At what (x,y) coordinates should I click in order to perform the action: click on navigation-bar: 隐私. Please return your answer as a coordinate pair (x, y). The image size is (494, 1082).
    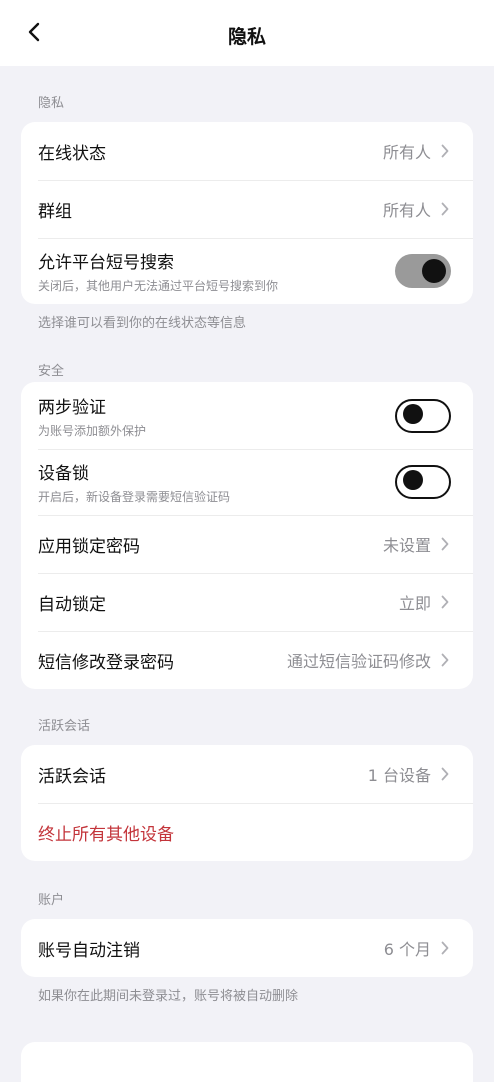
    Looking at the image, I should click on (247, 33).